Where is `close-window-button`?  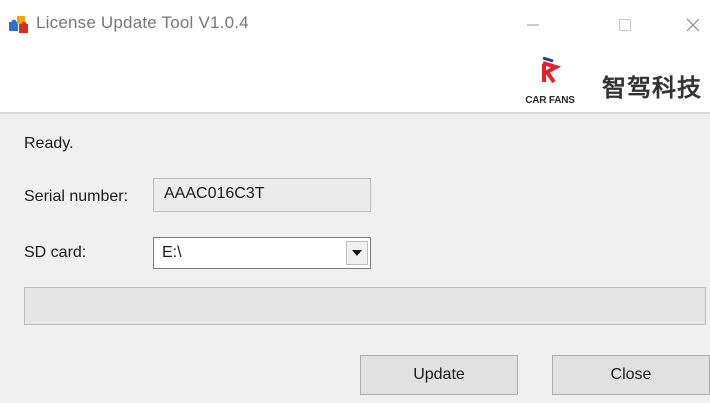
close-window-button is located at coordinates (689, 25).